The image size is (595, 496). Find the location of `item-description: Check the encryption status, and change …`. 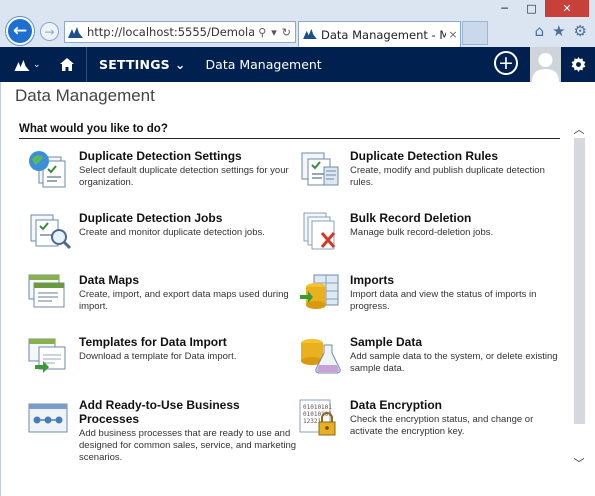

item-description: Check the encryption status, and change … is located at coordinates (442, 425).